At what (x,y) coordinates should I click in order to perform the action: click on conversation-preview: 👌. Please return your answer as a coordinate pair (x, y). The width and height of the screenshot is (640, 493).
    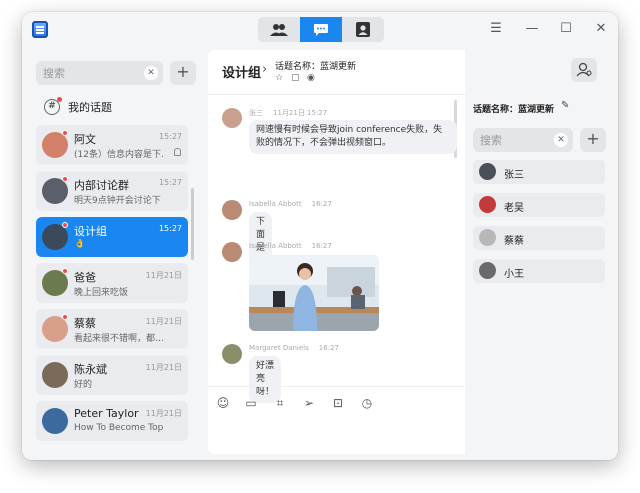
    Looking at the image, I should click on (80, 244).